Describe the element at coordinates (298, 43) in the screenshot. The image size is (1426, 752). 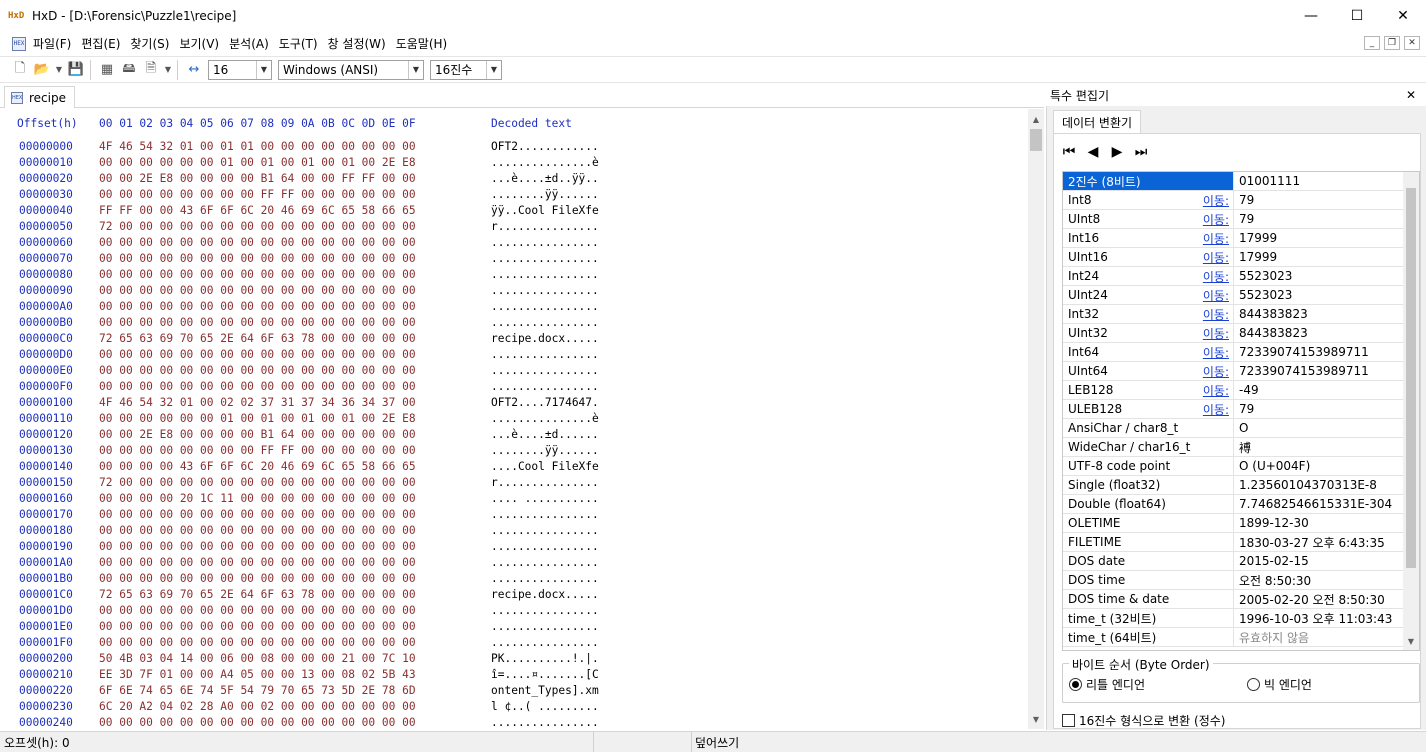
I see `menu-tools: 도구(T)` at that location.